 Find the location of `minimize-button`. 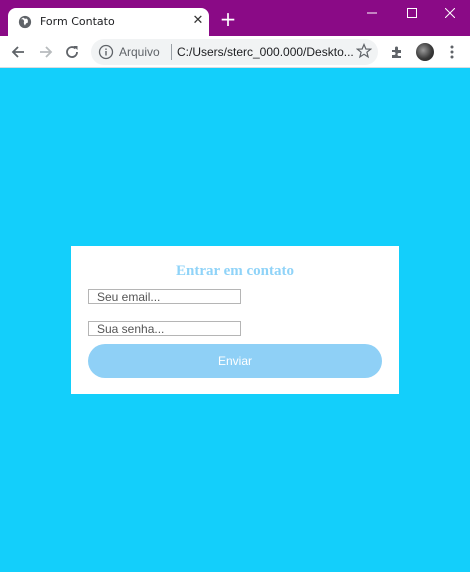

minimize-button is located at coordinates (372, 13).